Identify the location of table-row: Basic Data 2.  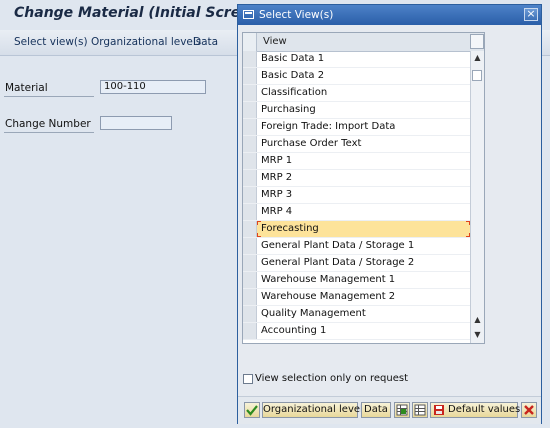
(356, 76).